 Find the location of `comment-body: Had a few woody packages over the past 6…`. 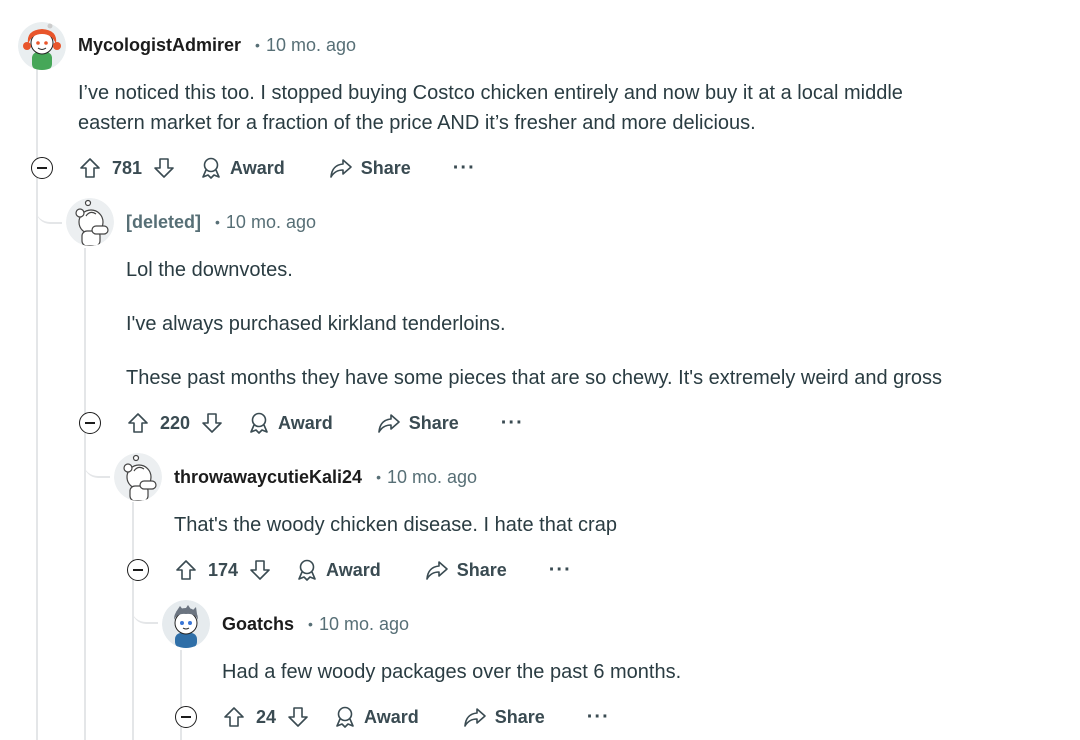

comment-body: Had a few woody packages over the past 6… is located at coordinates (451, 672).